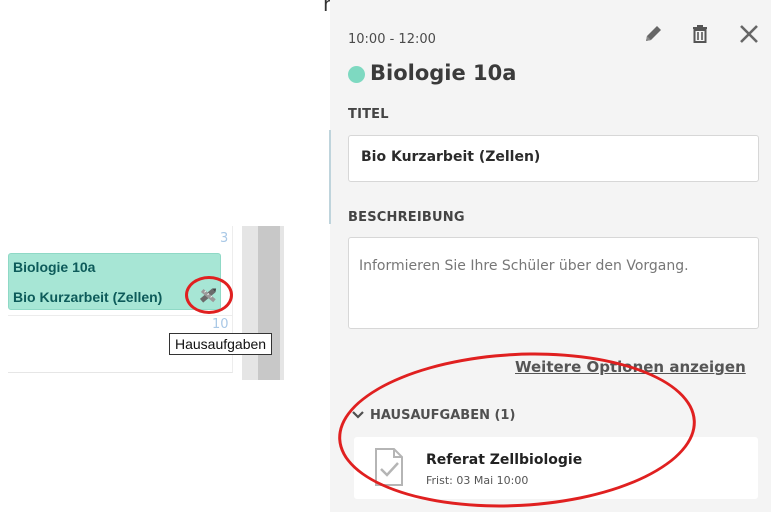 The height and width of the screenshot is (516, 771). Describe the element at coordinates (443, 73) in the screenshot. I see `course-title: Biologie 10a` at that location.